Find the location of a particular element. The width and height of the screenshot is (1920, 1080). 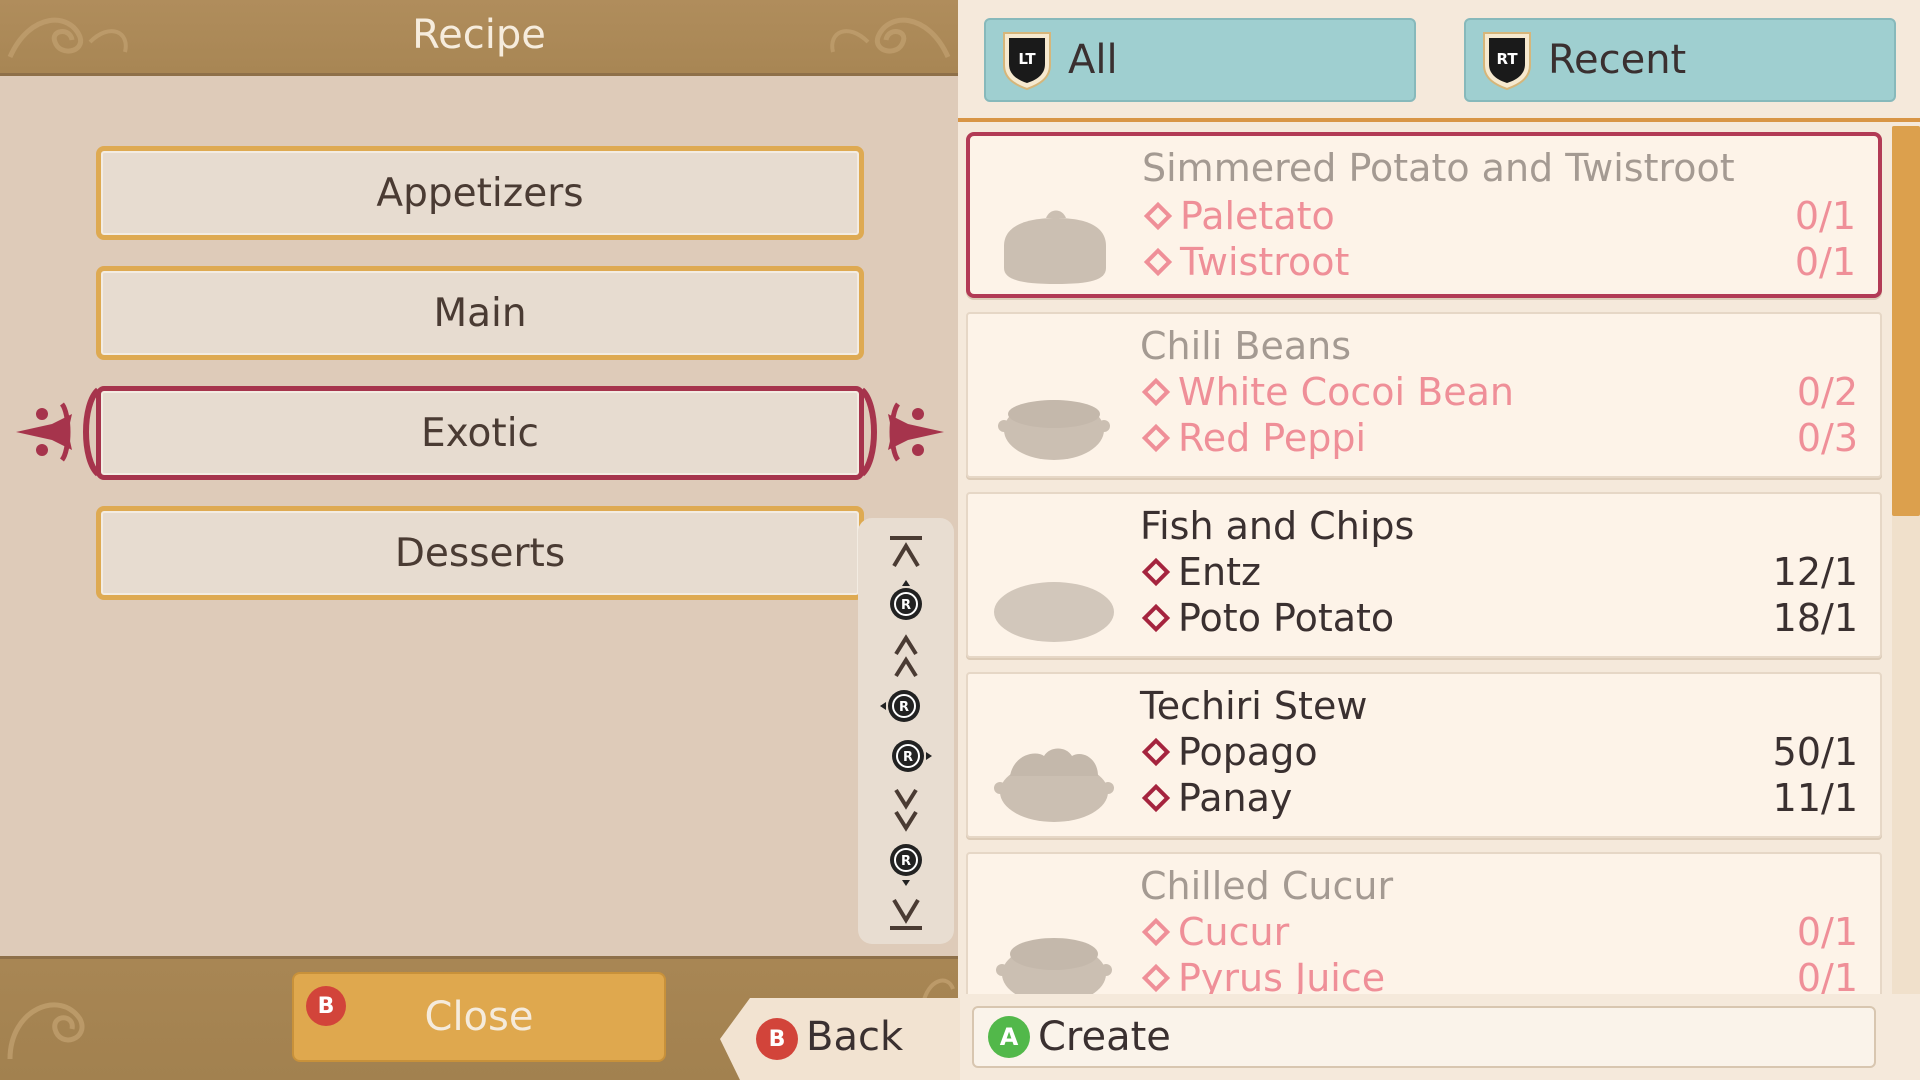

close-button-label: Close is located at coordinates (479, 1017).